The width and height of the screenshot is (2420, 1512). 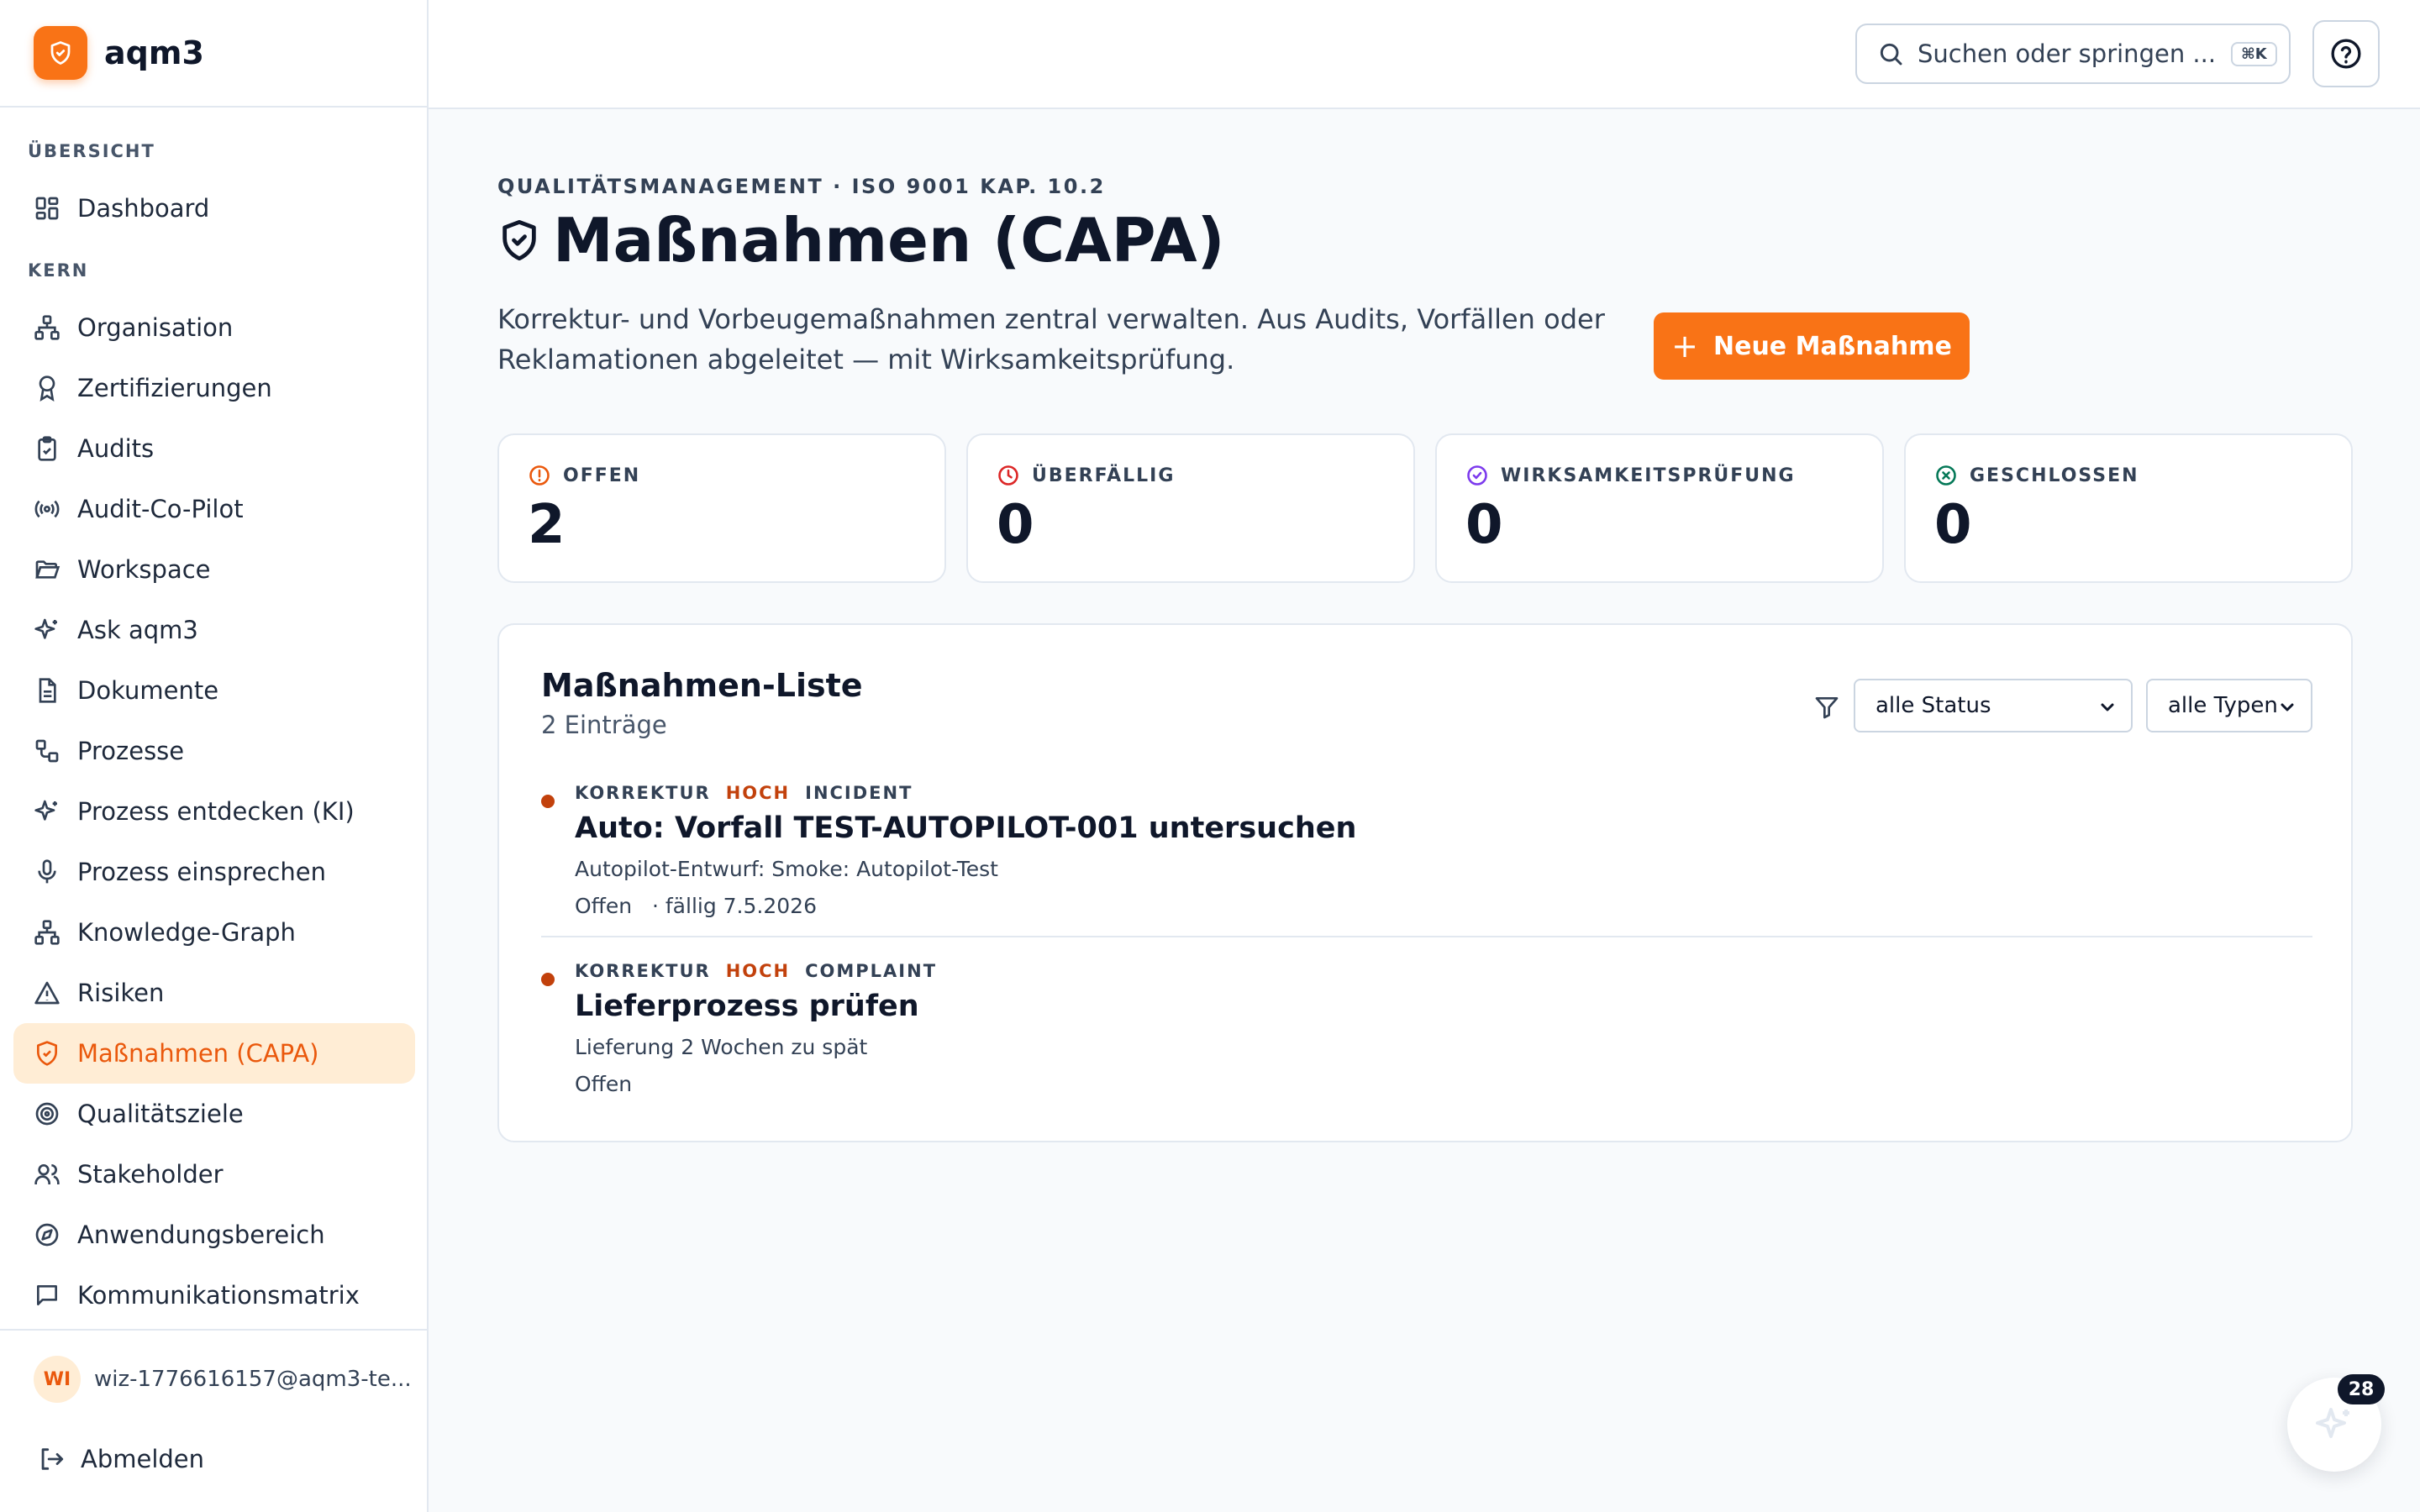 I want to click on page-eyebrow: QUALITÄTSMANAGEMENT · ISO 9001 KAP. 10.2, so click(x=801, y=186).